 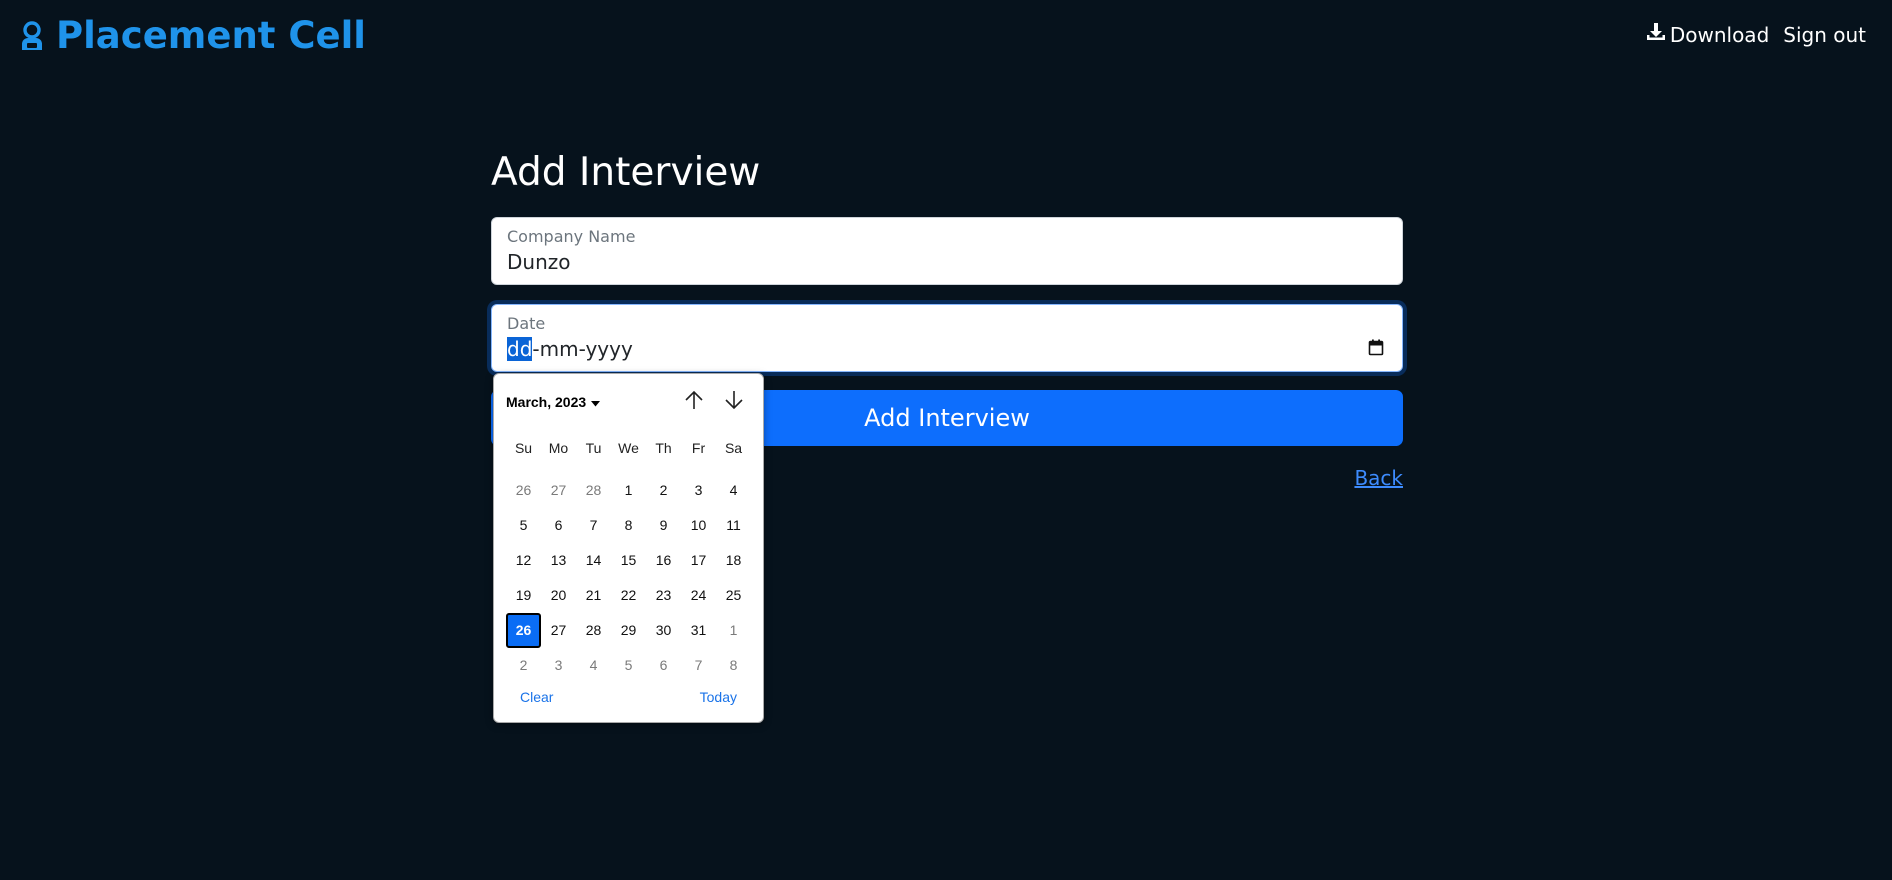 What do you see at coordinates (628, 630) in the screenshot?
I see `calendar-day: 29` at bounding box center [628, 630].